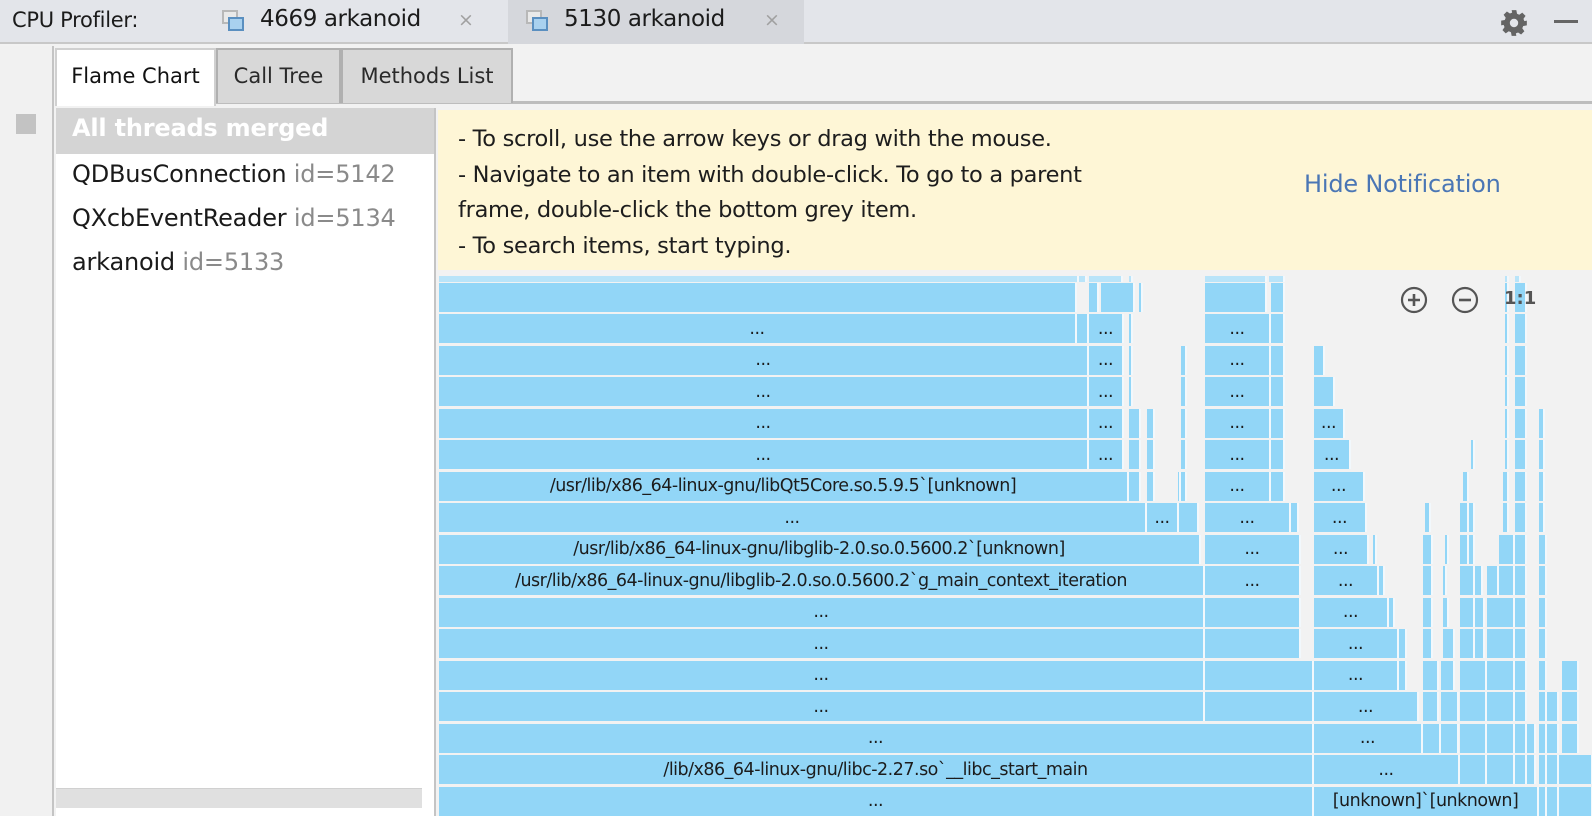 The image size is (1592, 816). I want to click on hide-notification-link: Hide Notification, so click(1402, 184).